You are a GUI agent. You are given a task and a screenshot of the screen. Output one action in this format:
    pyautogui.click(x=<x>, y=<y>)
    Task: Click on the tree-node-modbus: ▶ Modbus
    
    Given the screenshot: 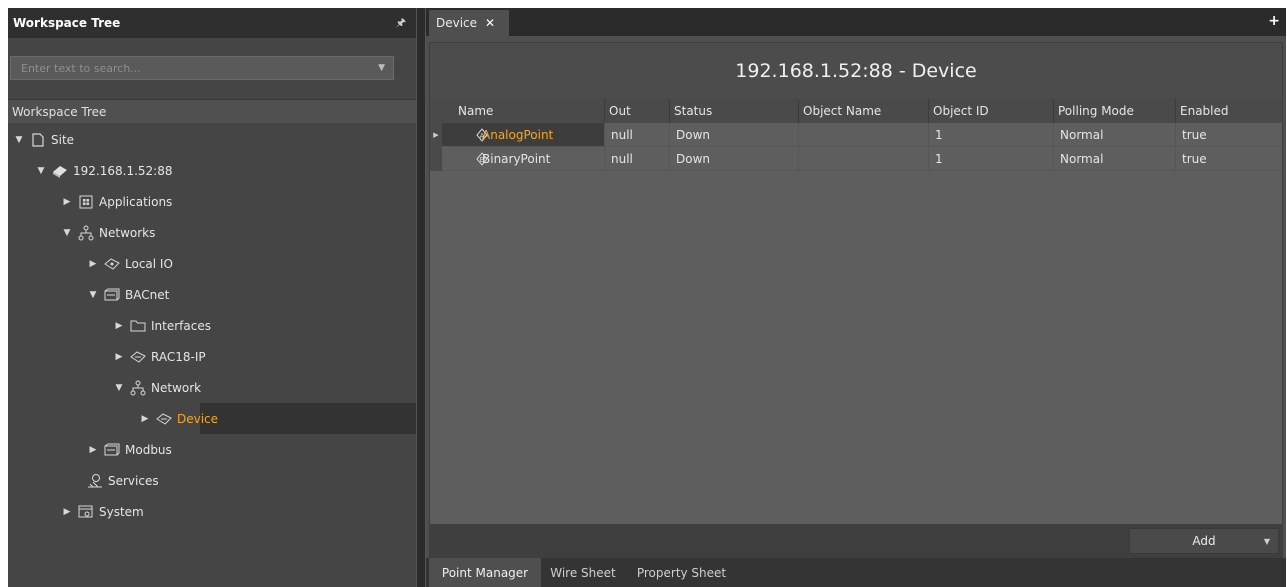 What is the action you would take?
    pyautogui.click(x=212, y=449)
    